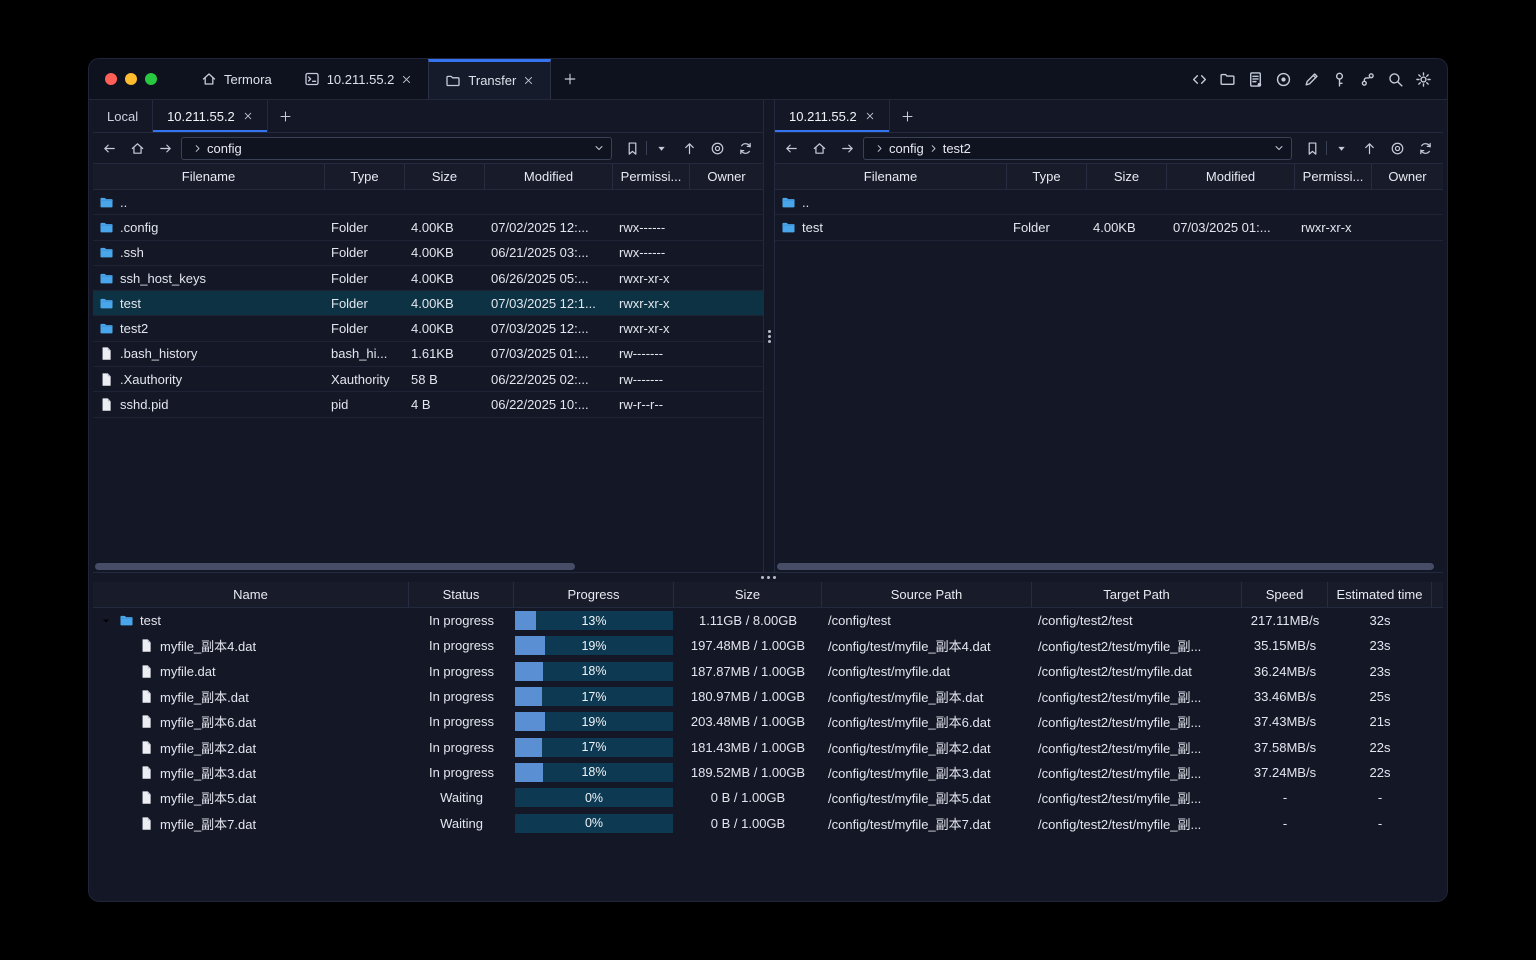  Describe the element at coordinates (106, 227) in the screenshot. I see `folder-icon` at that location.